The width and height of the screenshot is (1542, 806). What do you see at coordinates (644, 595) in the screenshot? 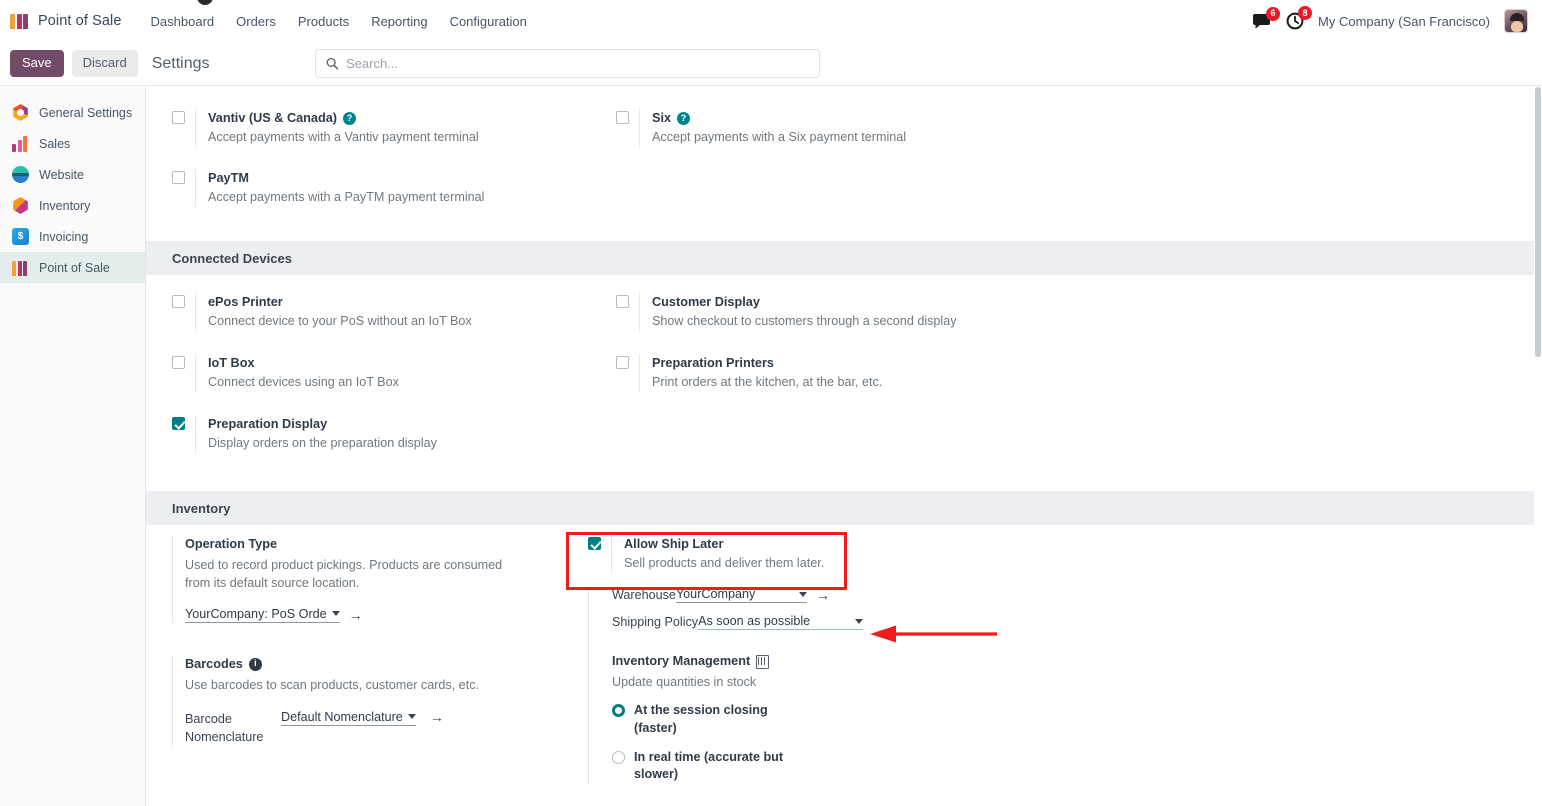
I see `warehouse-label: Warehouse` at bounding box center [644, 595].